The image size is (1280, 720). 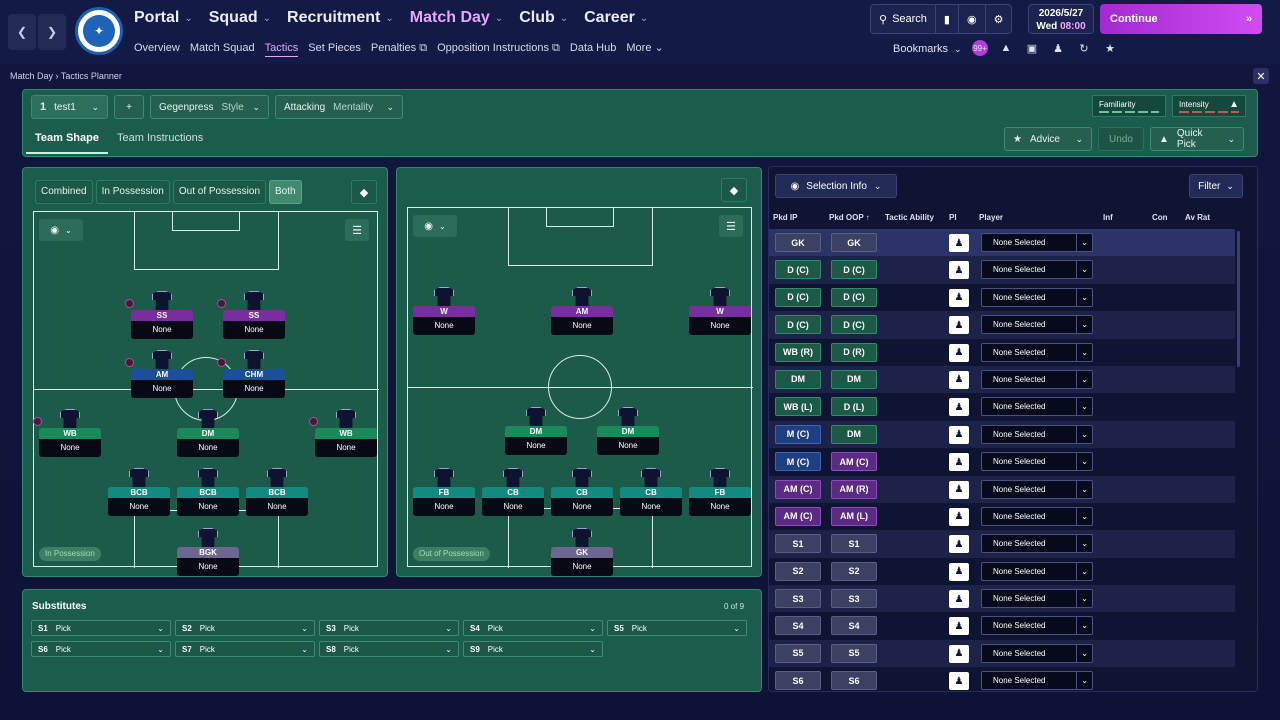 What do you see at coordinates (798, 626) in the screenshot?
I see `picked-ip-position: S4` at bounding box center [798, 626].